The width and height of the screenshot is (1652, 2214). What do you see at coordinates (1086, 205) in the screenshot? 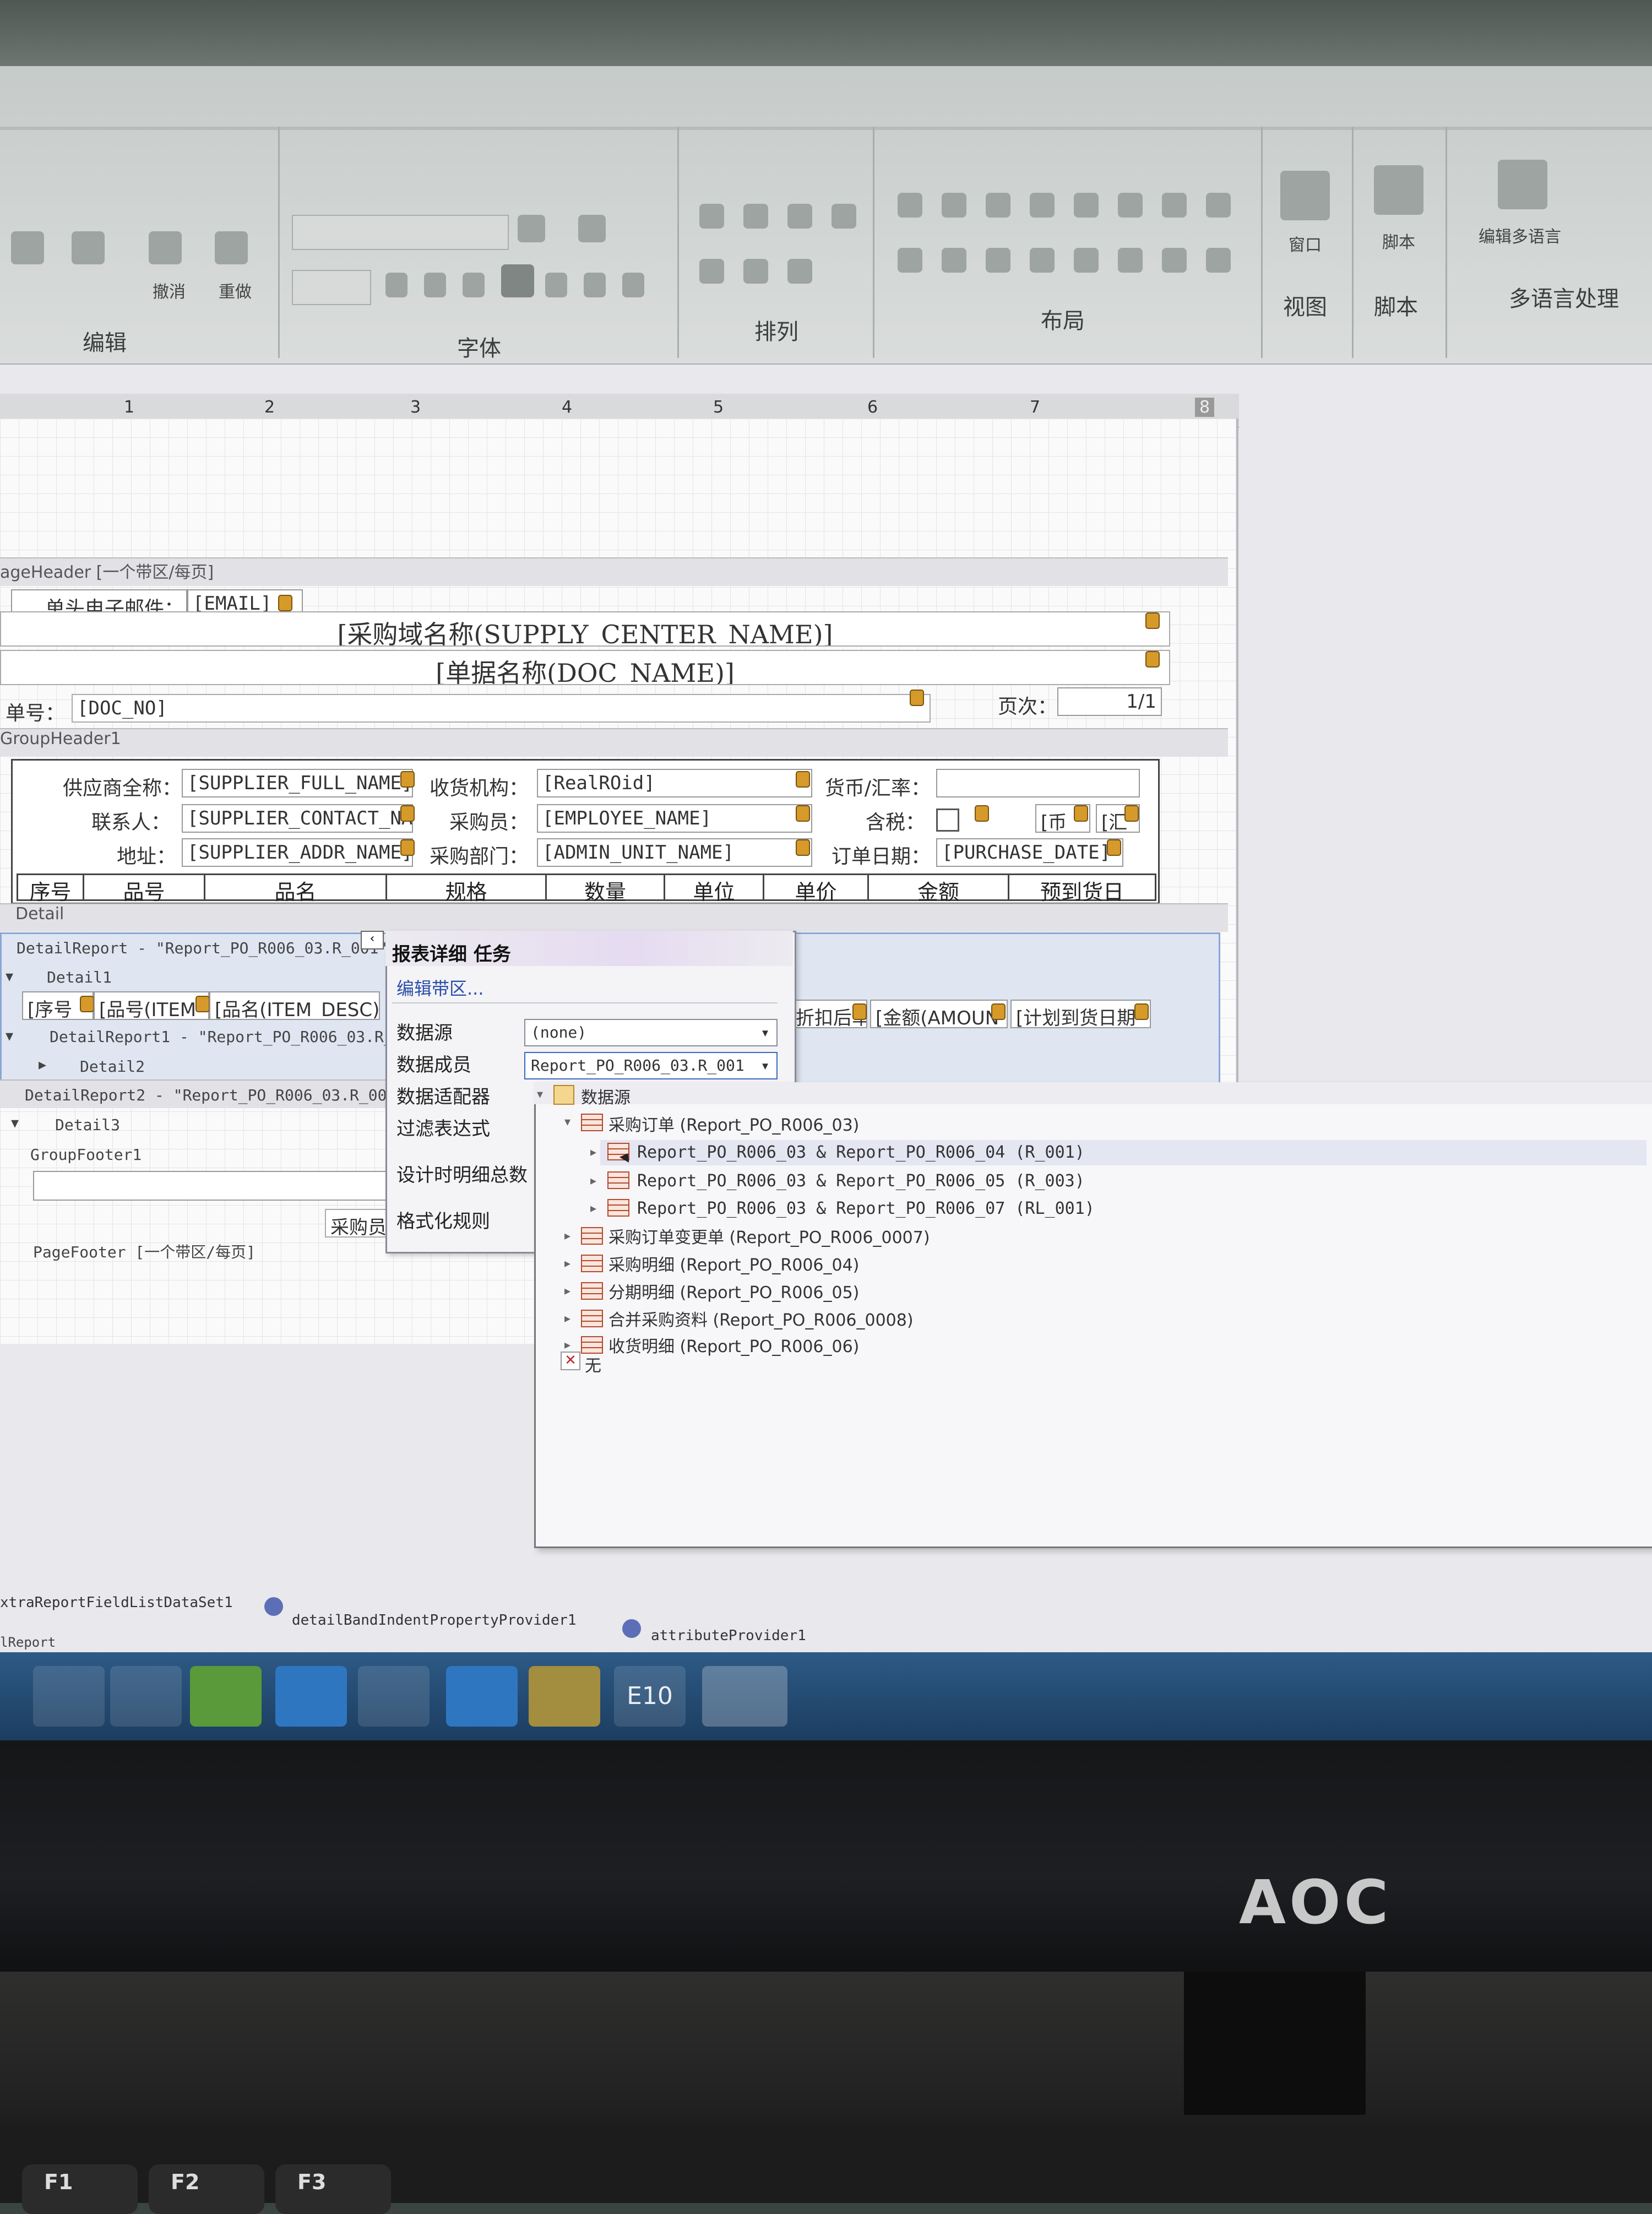
I see `layout-tool-5-icon` at bounding box center [1086, 205].